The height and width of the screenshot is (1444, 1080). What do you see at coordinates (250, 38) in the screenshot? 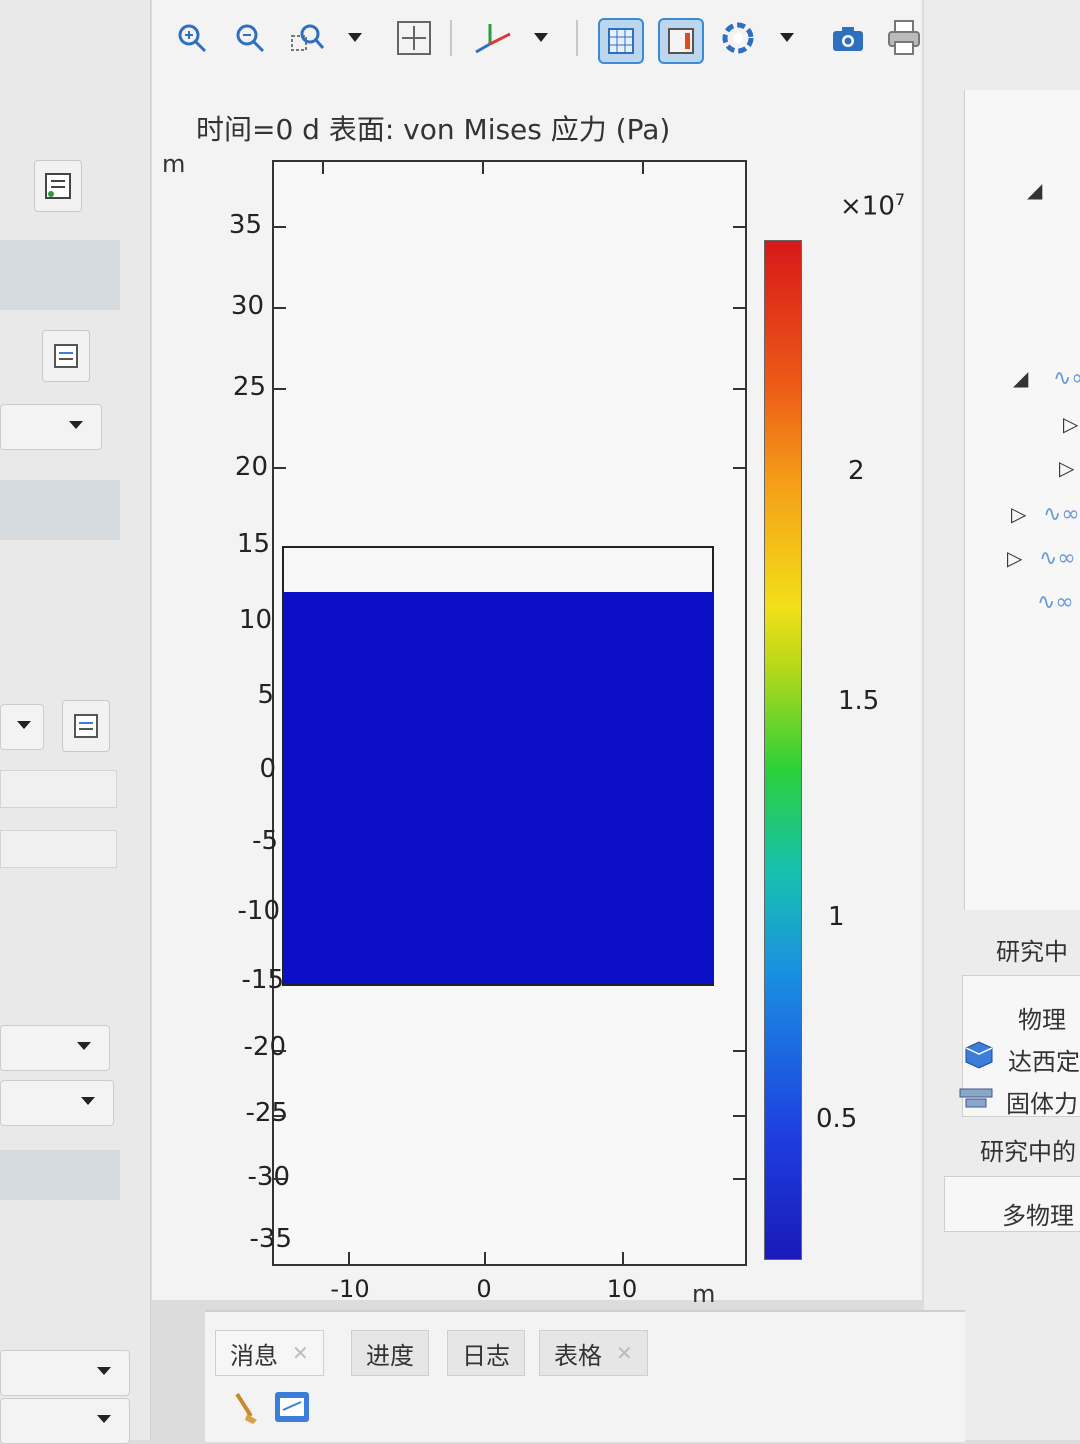
I see `zoom-out-icon` at bounding box center [250, 38].